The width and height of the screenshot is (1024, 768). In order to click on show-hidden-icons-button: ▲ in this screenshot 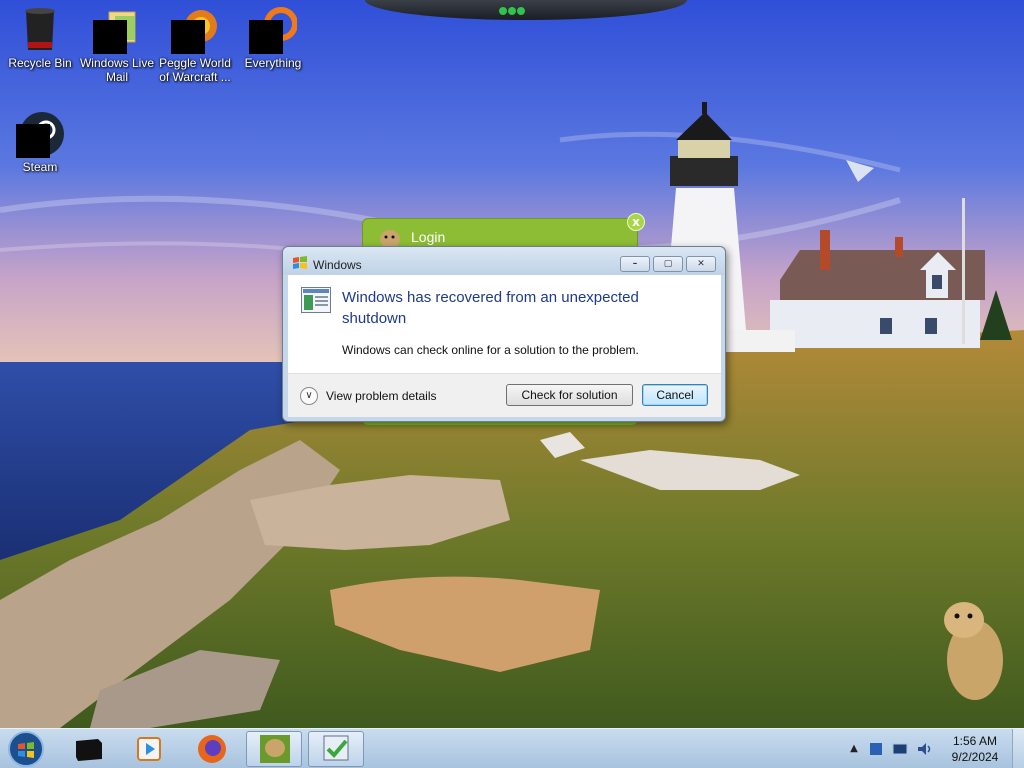, I will do `click(854, 749)`.